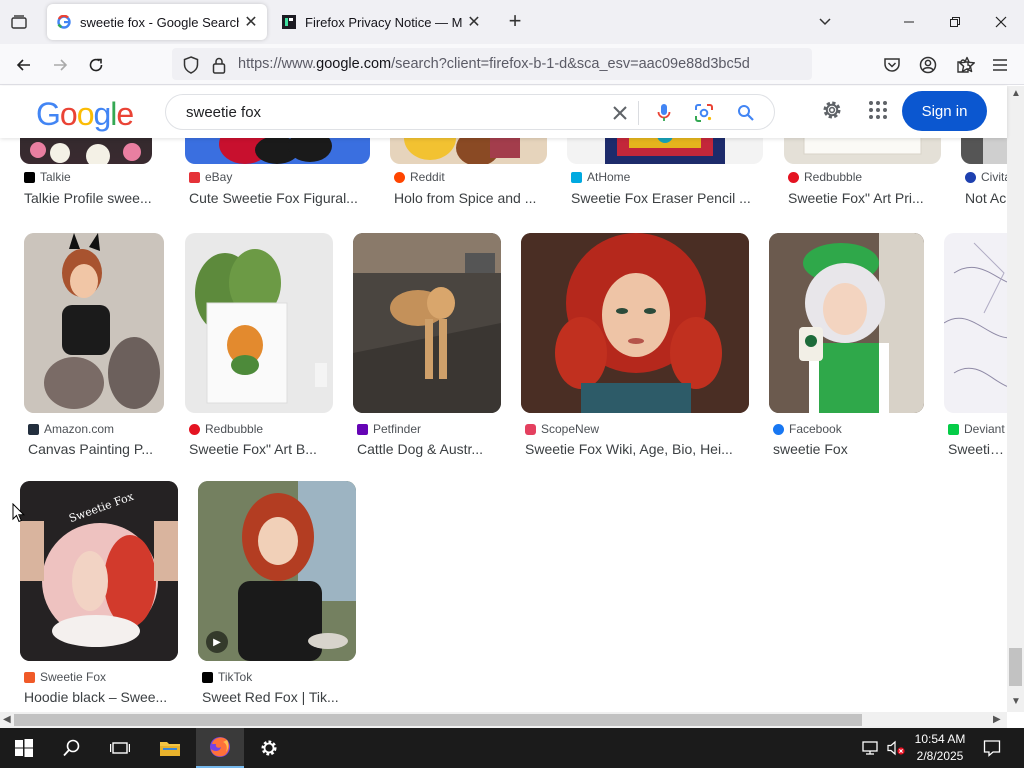 The image size is (1024, 768). What do you see at coordinates (664, 113) in the screenshot?
I see `microphone-icon` at bounding box center [664, 113].